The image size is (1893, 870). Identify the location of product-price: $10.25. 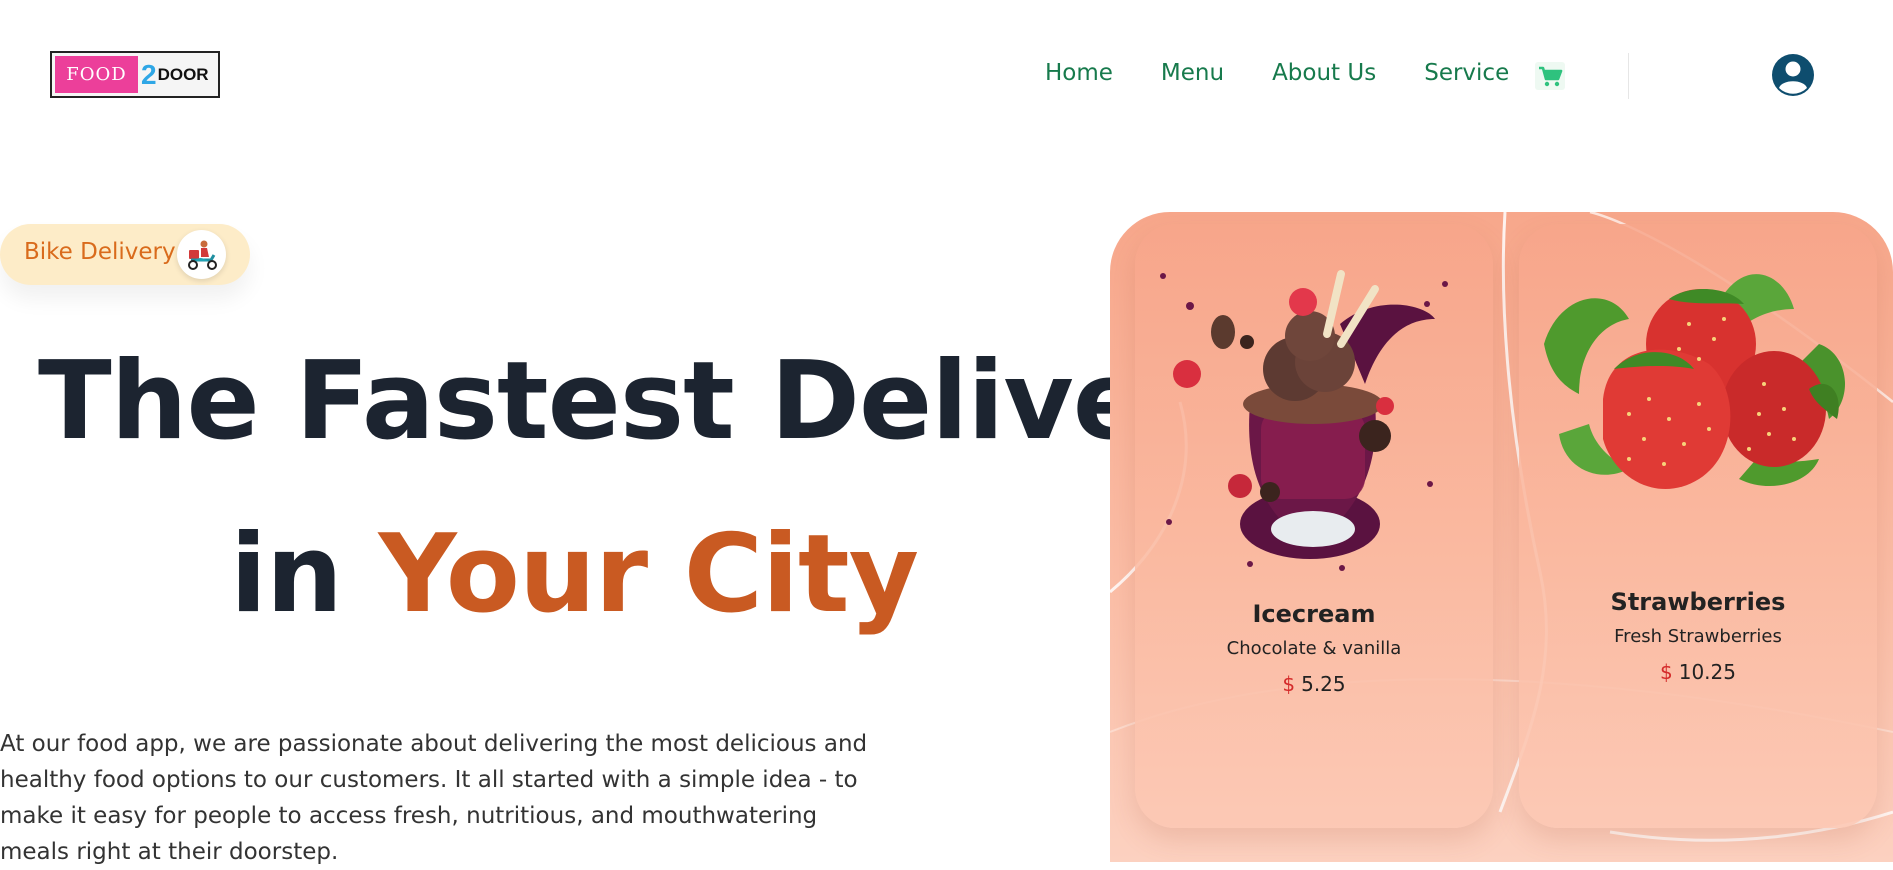
(1698, 672).